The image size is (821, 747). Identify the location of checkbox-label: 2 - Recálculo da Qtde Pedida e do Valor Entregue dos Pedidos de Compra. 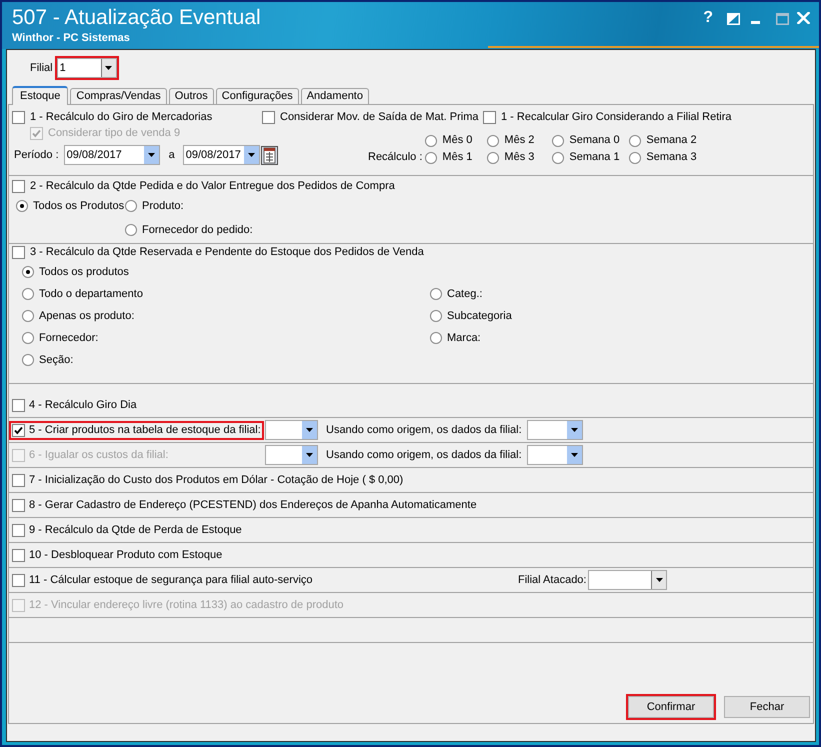
(212, 186).